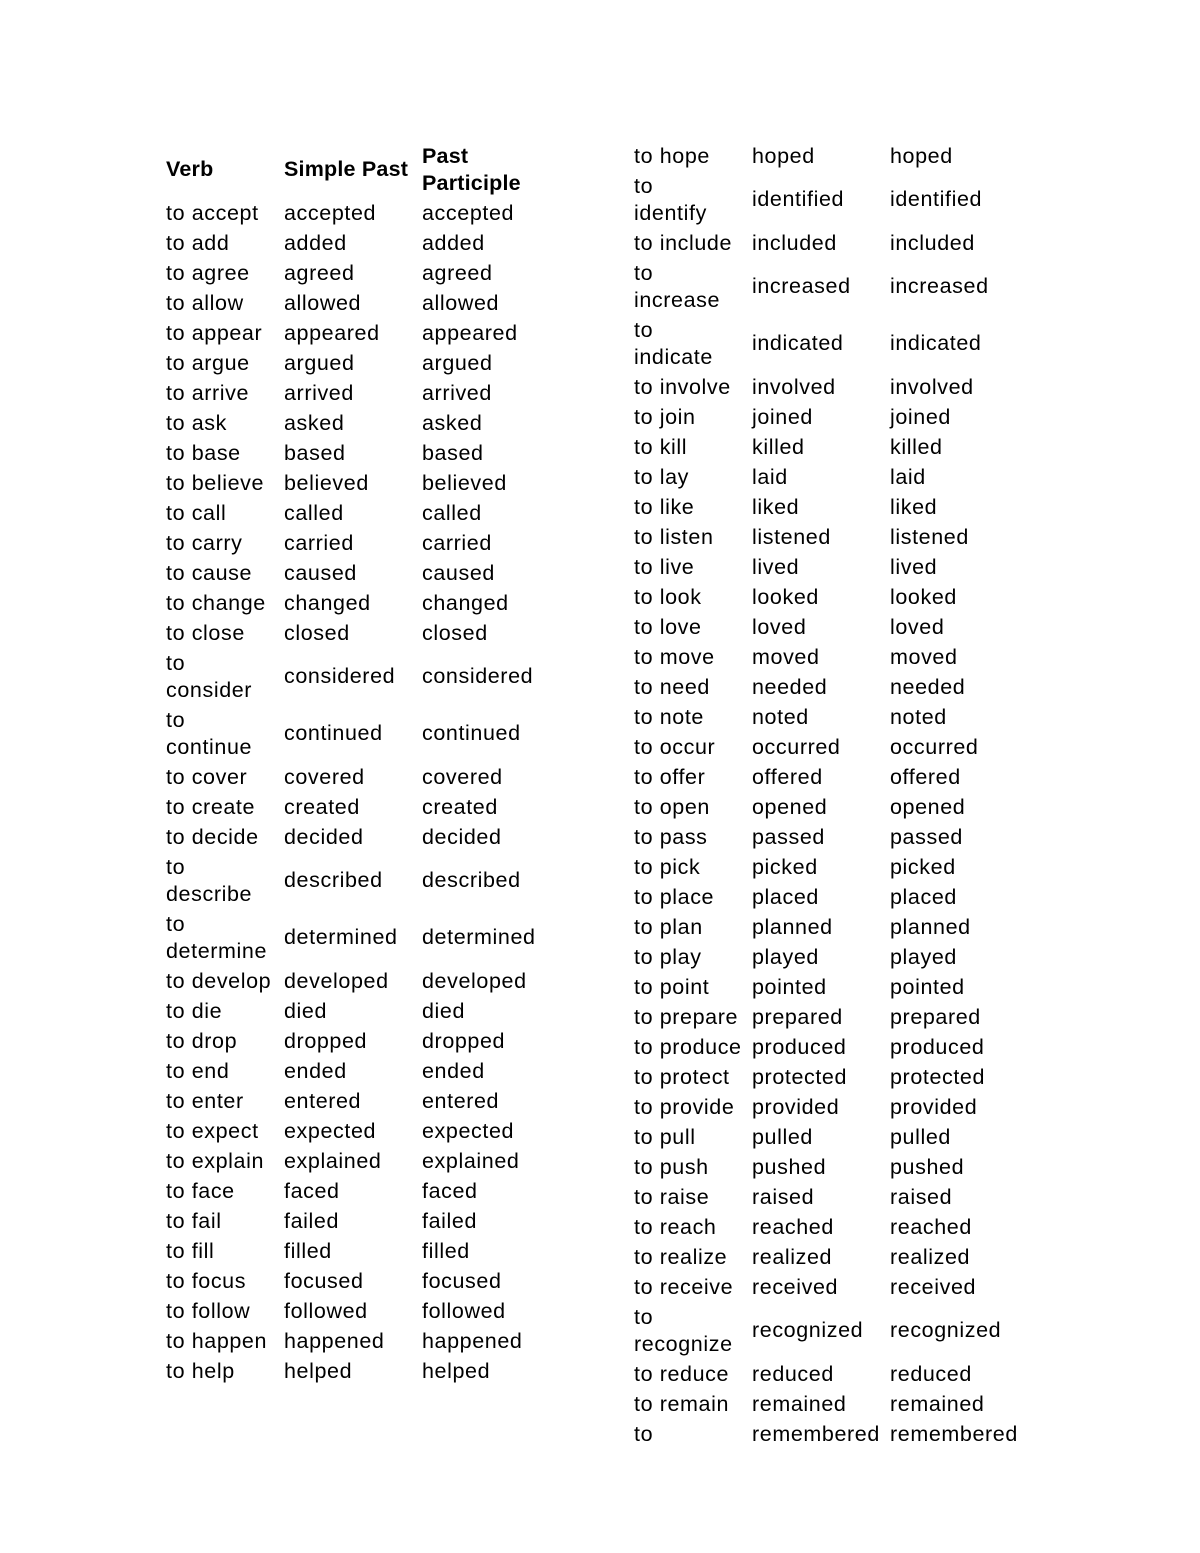 Image resolution: width=1200 pixels, height=1553 pixels. I want to click on simple-past-cell: planned, so click(792, 926).